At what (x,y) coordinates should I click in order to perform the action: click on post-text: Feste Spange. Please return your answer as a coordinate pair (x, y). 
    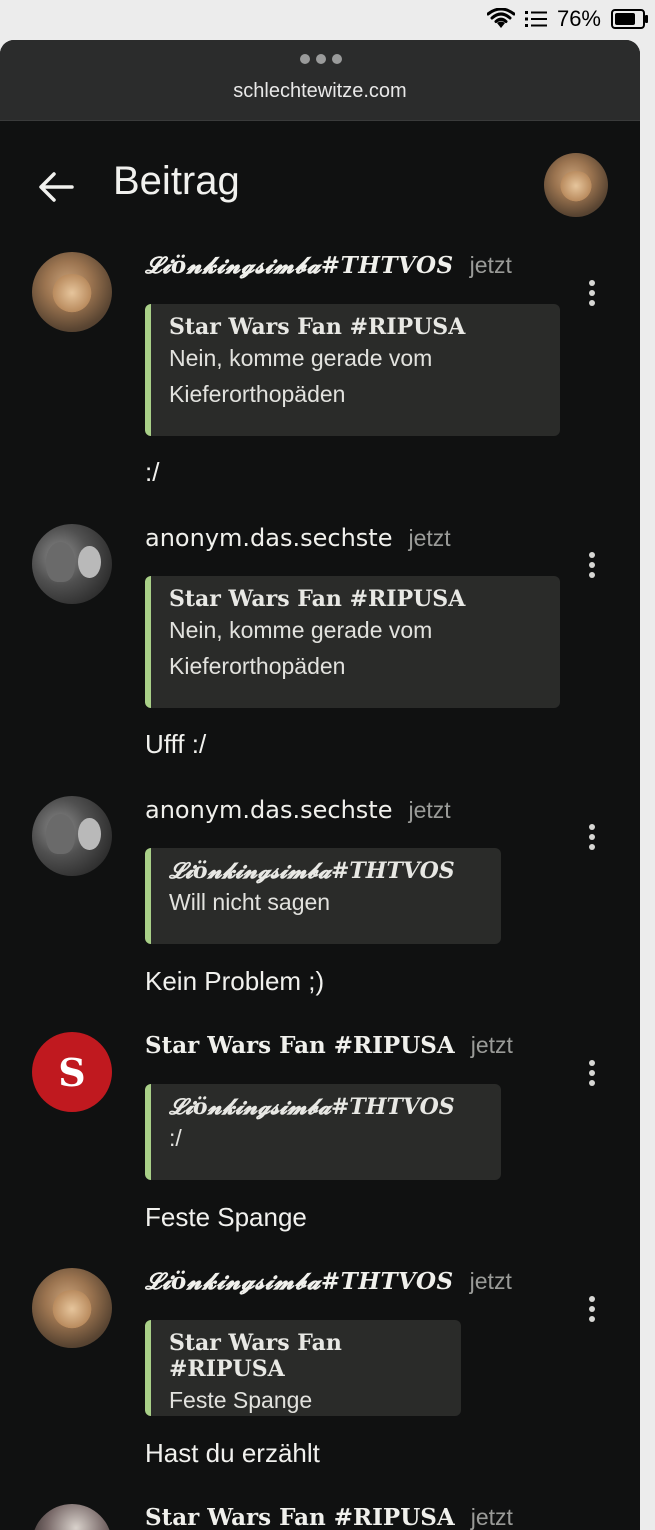
    Looking at the image, I should click on (226, 1217).